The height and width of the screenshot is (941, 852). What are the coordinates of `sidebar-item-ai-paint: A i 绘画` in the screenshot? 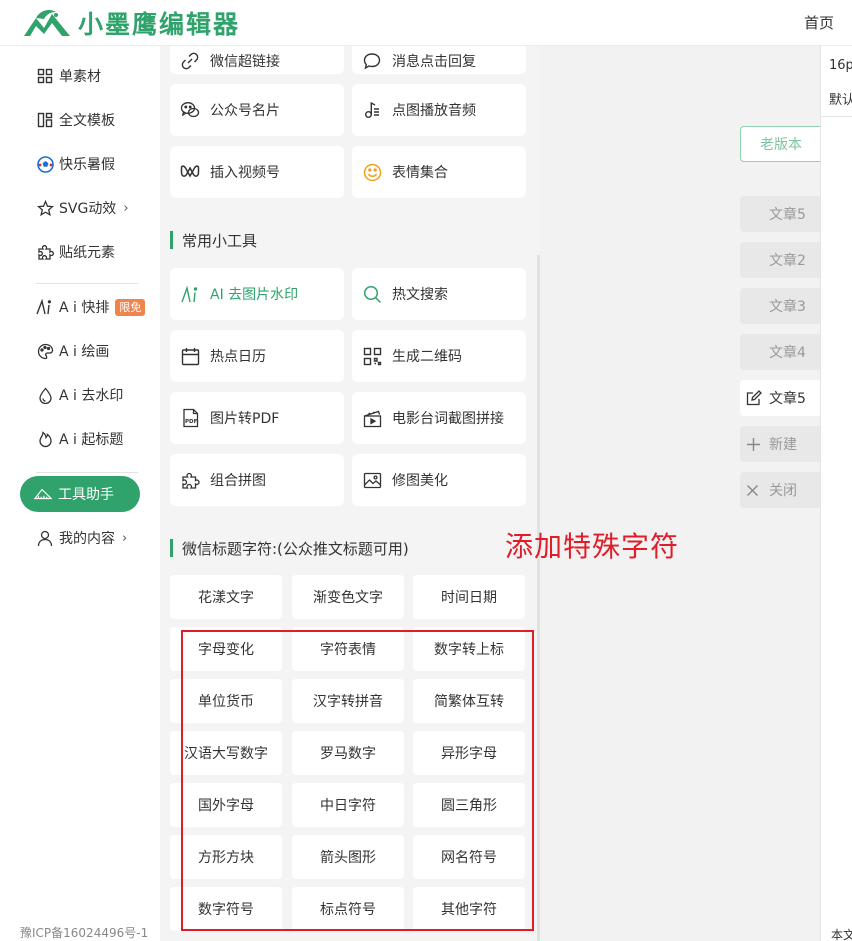 It's located at (72, 351).